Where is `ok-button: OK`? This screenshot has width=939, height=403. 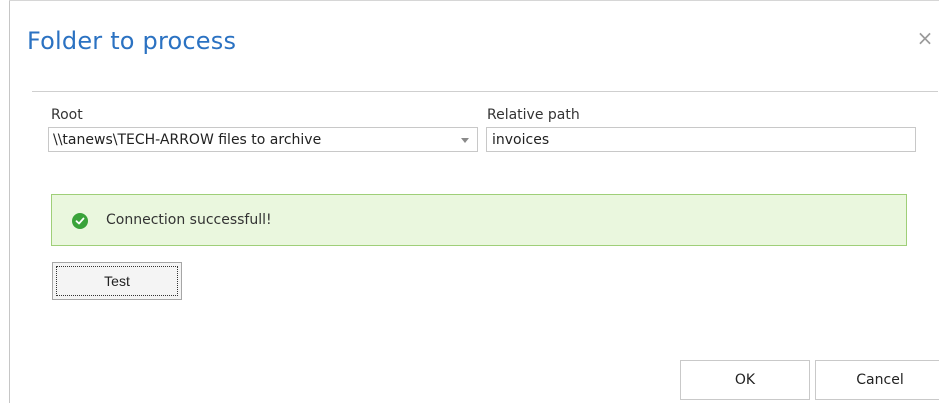
ok-button: OK is located at coordinates (745, 380).